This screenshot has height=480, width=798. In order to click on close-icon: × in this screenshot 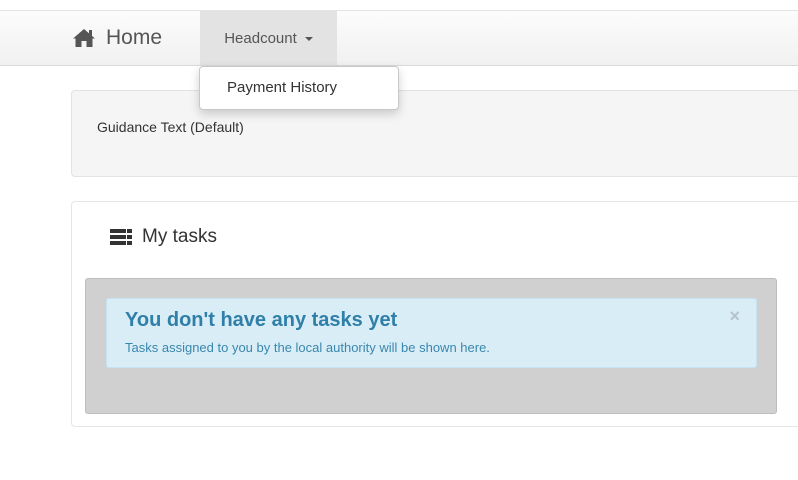, I will do `click(734, 316)`.